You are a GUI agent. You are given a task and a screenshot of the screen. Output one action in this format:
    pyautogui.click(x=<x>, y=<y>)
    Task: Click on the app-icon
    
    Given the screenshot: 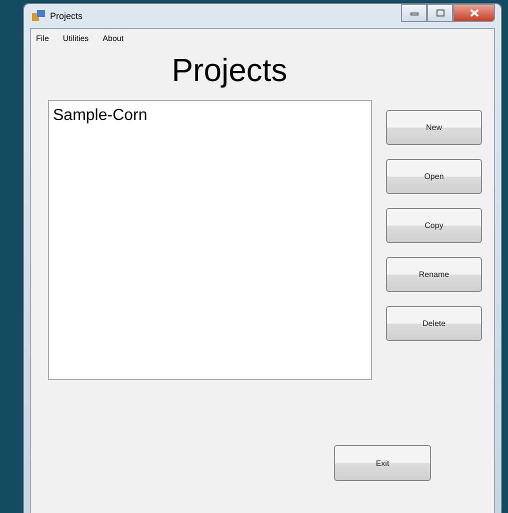 What is the action you would take?
    pyautogui.click(x=38, y=16)
    